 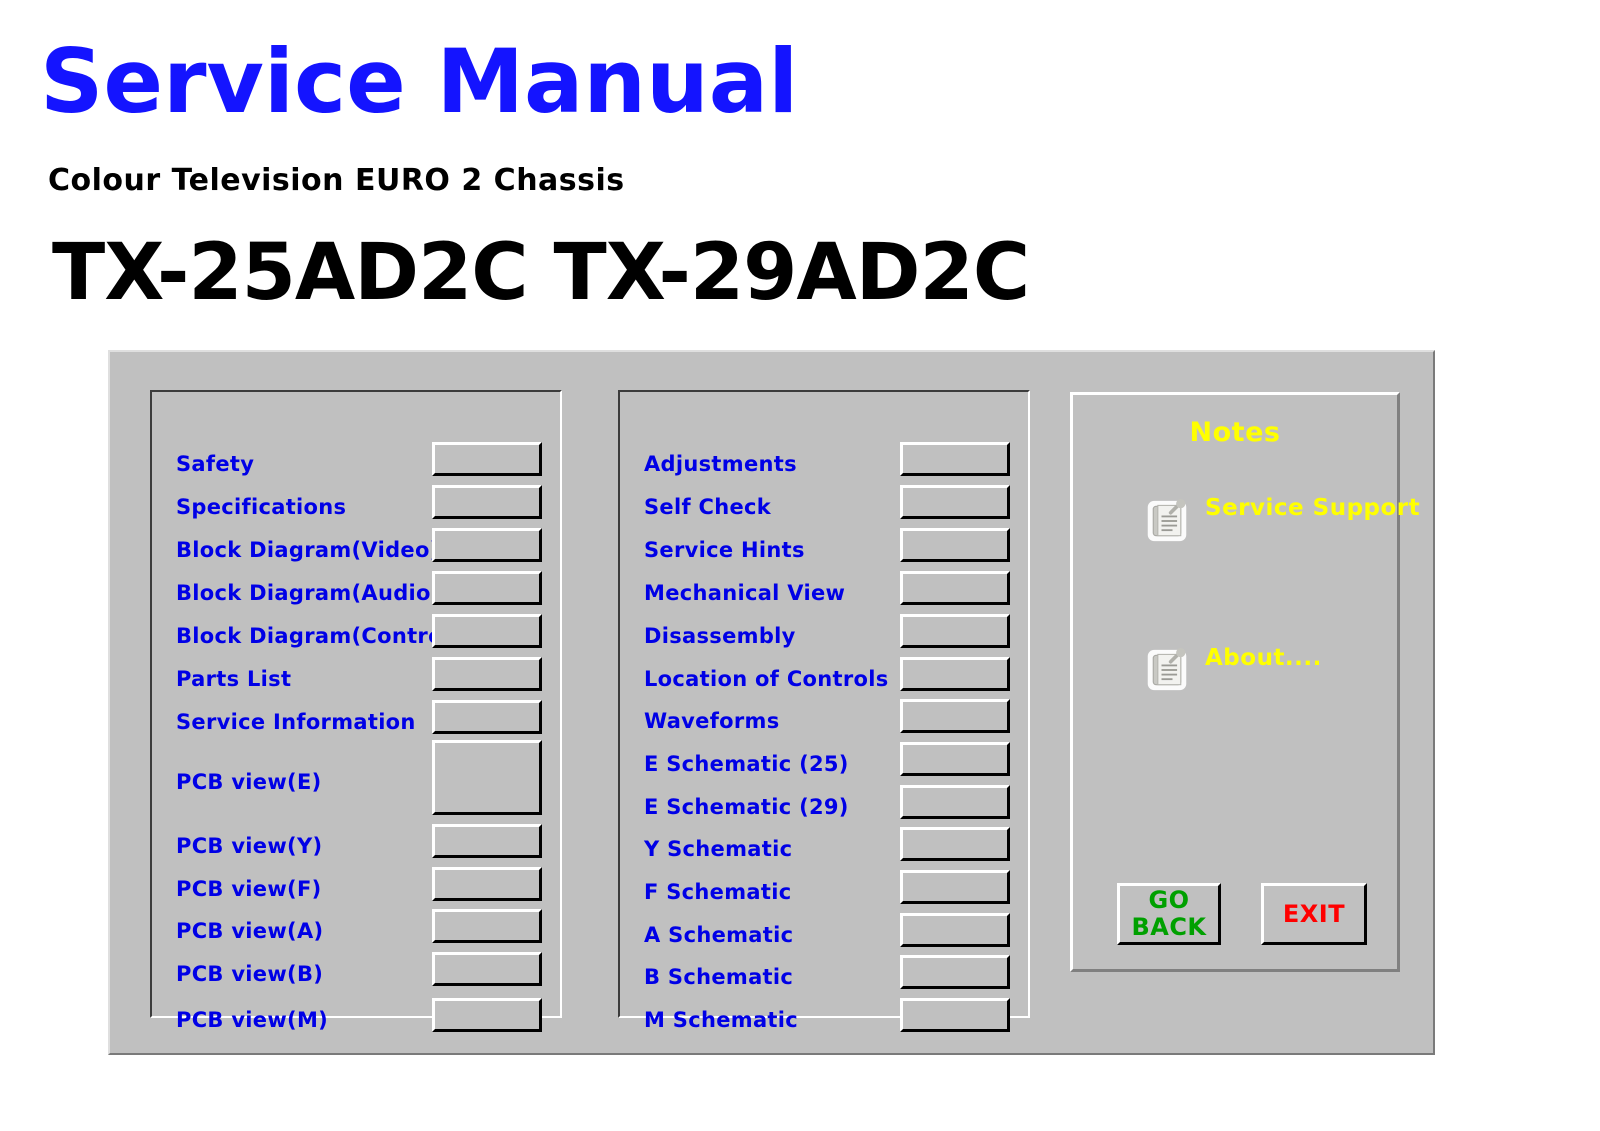 I want to click on menu-label-mid-13: M Schematic, so click(x=721, y=1020).